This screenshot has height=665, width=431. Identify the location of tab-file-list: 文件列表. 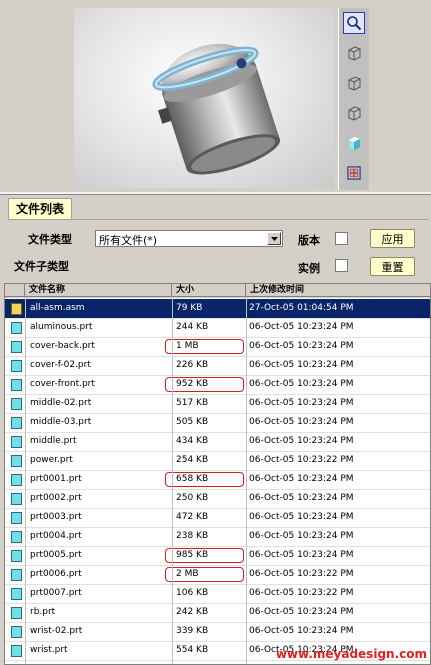
(40, 209).